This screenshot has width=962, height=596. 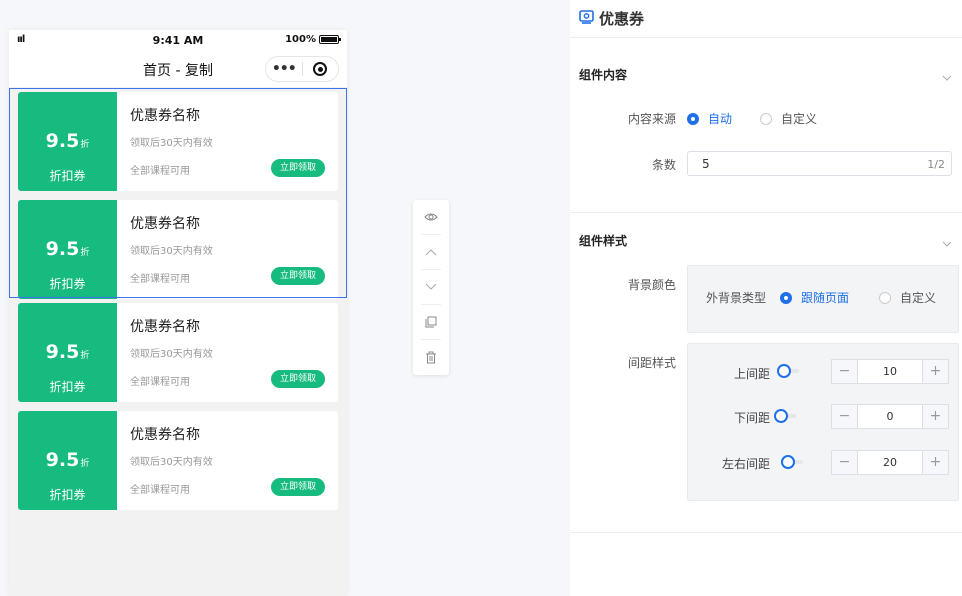 I want to click on top-spacing-slider, so click(x=788, y=371).